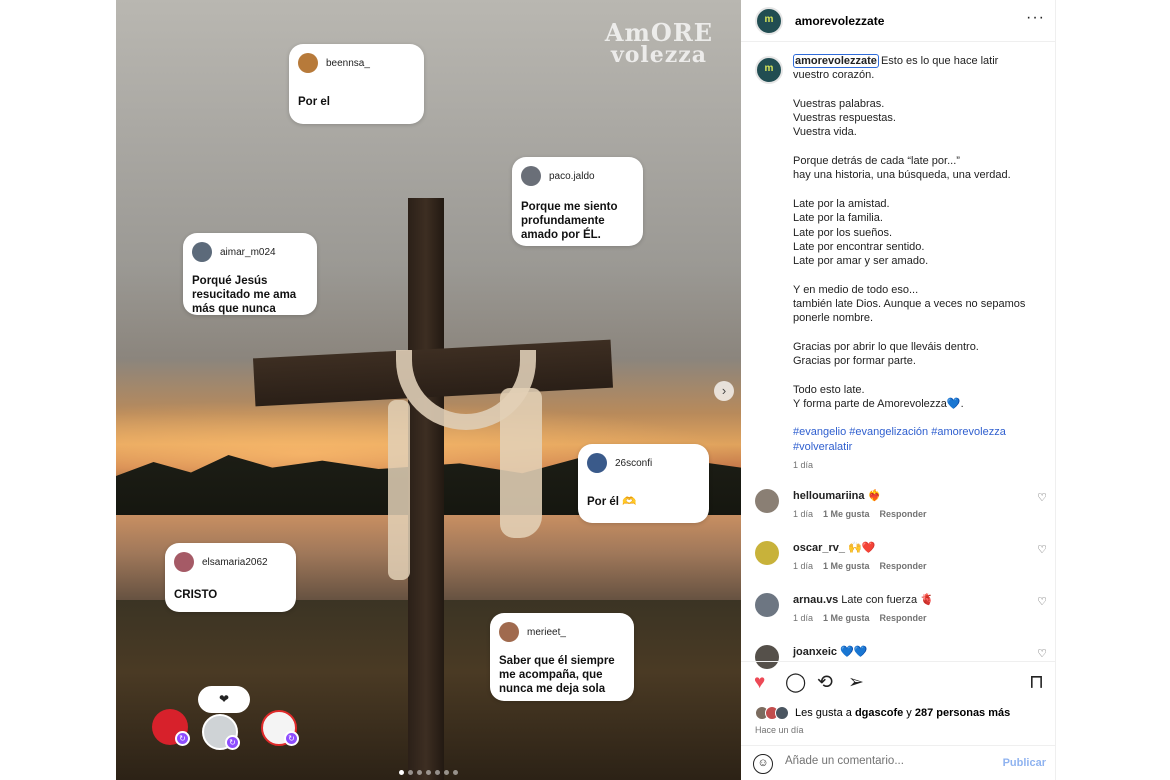  What do you see at coordinates (1035, 18) in the screenshot?
I see `more-options-icon: ···` at bounding box center [1035, 18].